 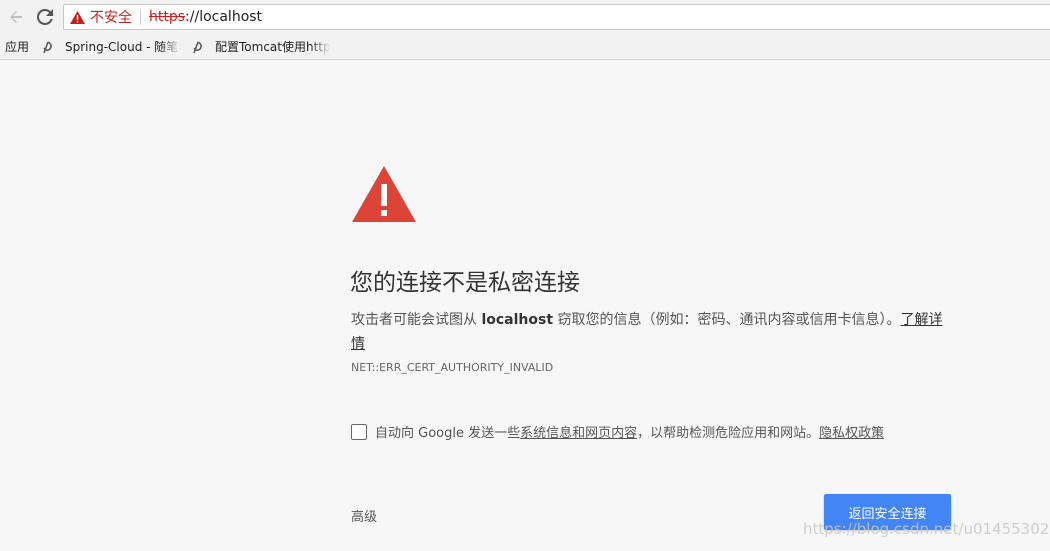 I want to click on bookmarks-bar: 应用 Spring-Cloud - 随笔 配置Tomcat使用https, so click(x=525, y=47).